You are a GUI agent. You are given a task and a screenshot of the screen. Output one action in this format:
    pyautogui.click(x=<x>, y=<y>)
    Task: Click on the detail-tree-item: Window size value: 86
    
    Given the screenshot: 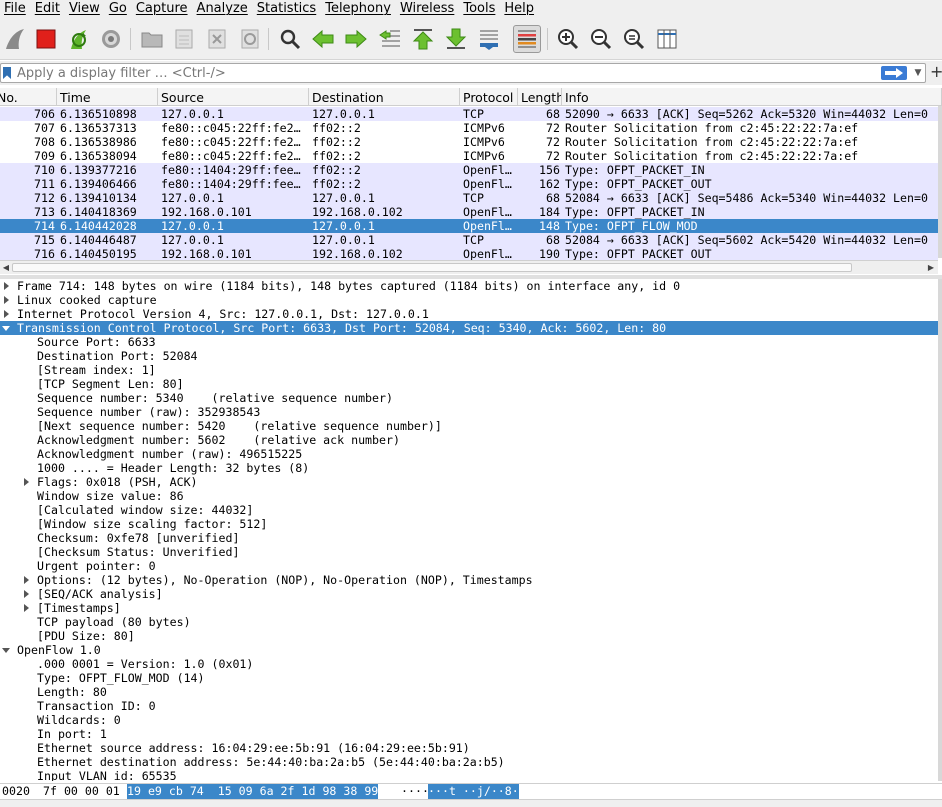 What is the action you would take?
    pyautogui.click(x=469, y=496)
    